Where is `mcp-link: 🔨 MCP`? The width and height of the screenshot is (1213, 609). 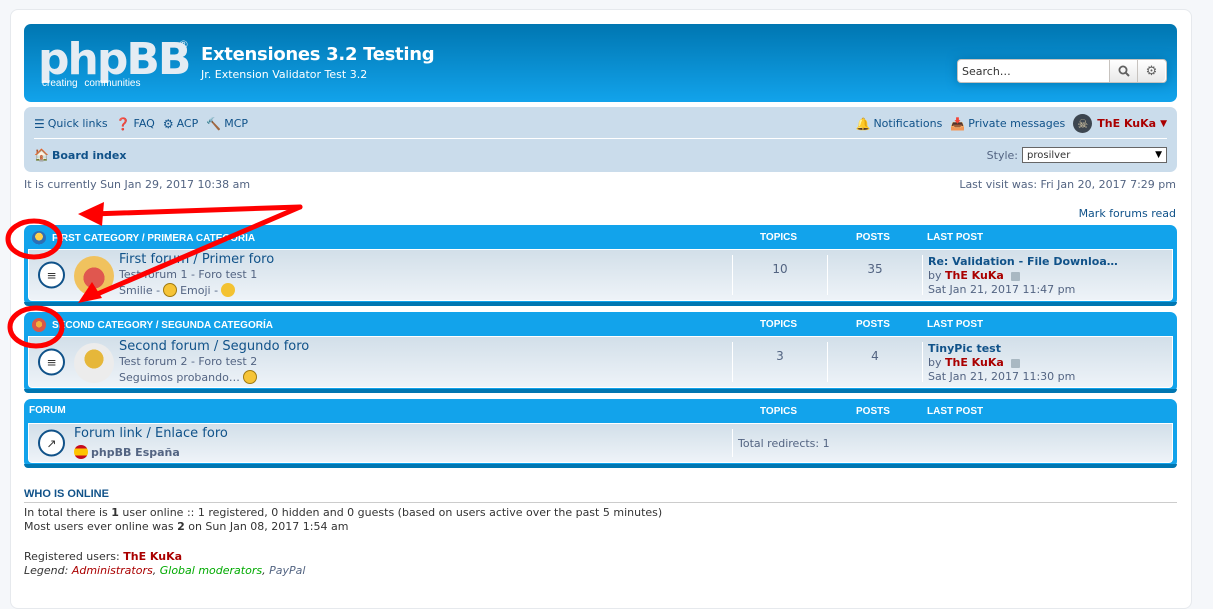 mcp-link: 🔨 MCP is located at coordinates (227, 124).